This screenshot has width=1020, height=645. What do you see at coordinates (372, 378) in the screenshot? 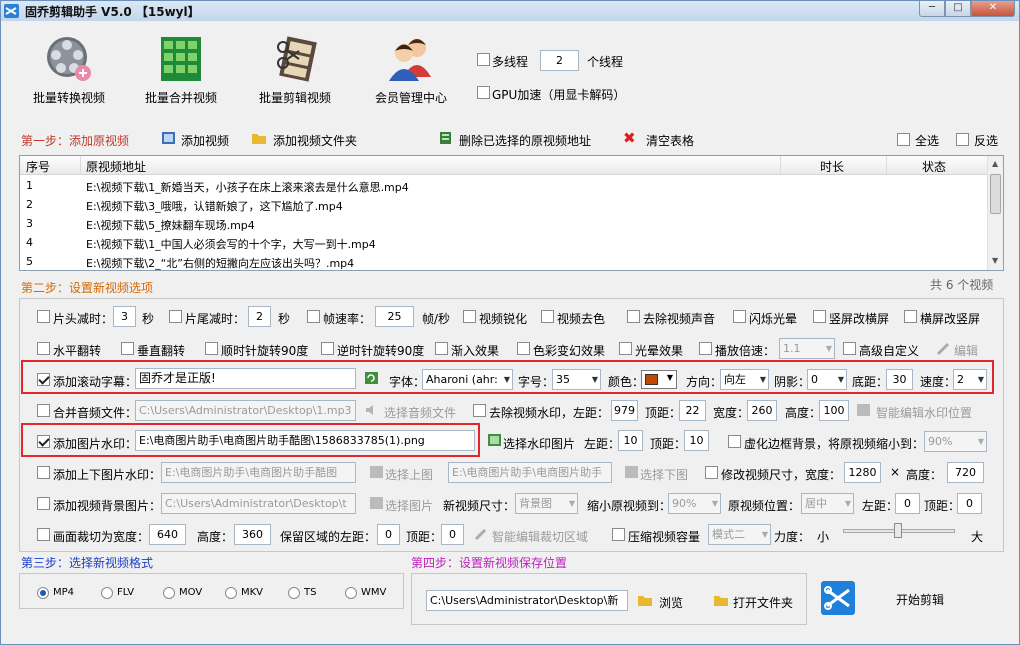
I see `refresh-icon` at bounding box center [372, 378].